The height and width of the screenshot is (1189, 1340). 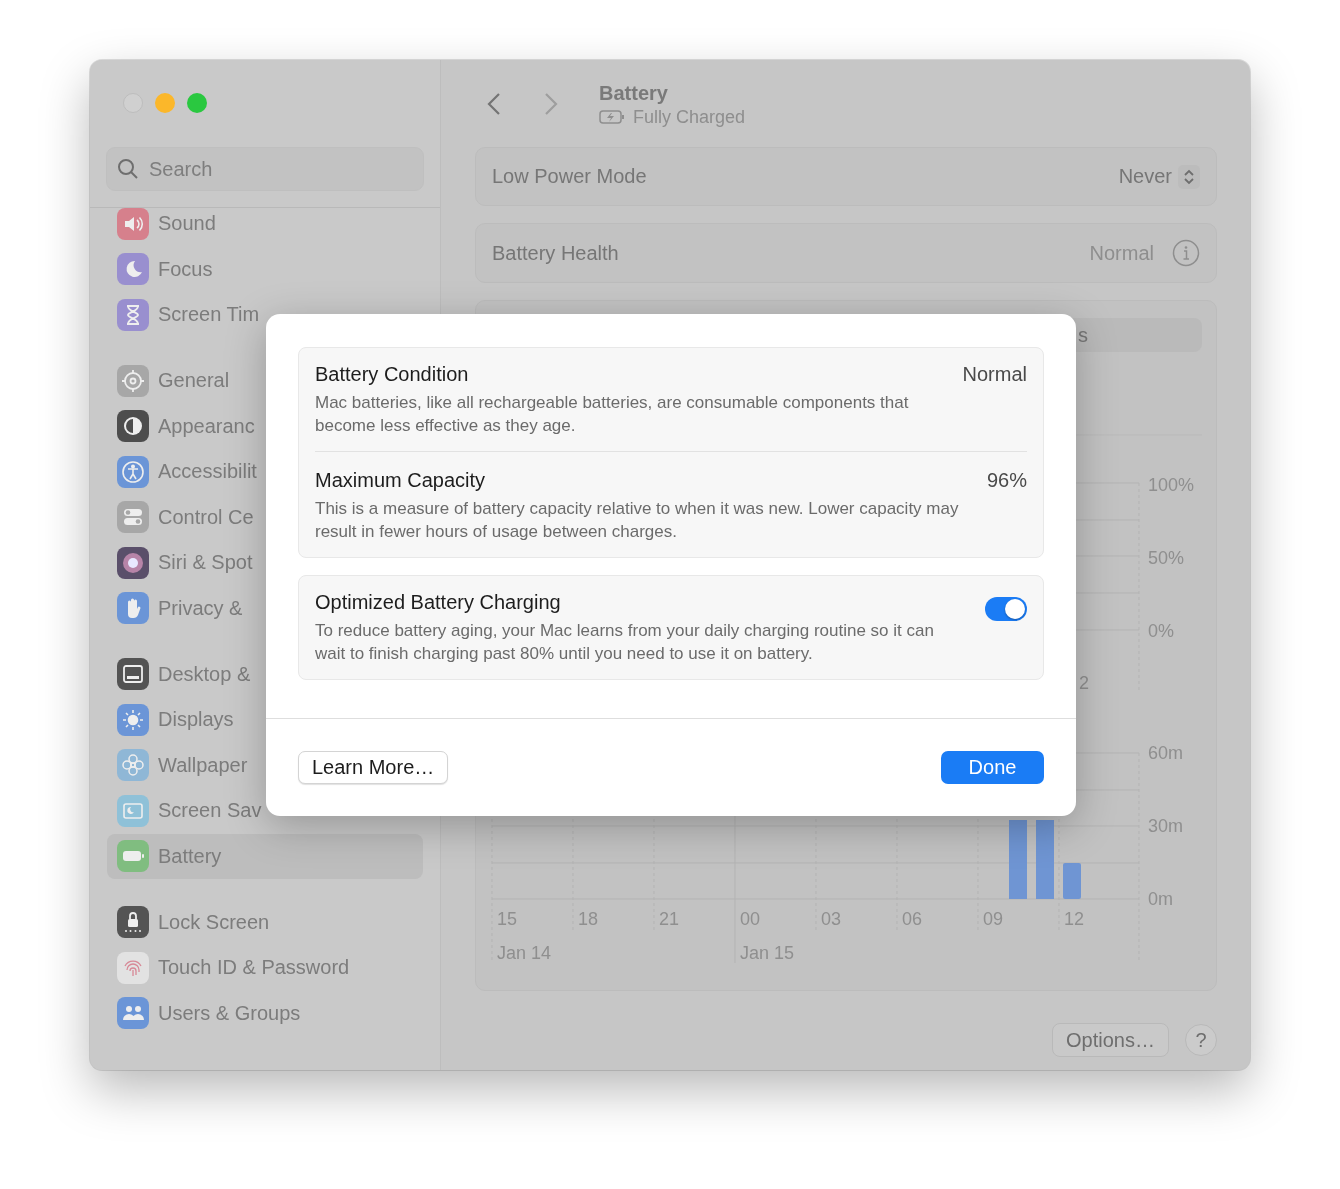 I want to click on screen-saver-icon, so click(x=133, y=810).